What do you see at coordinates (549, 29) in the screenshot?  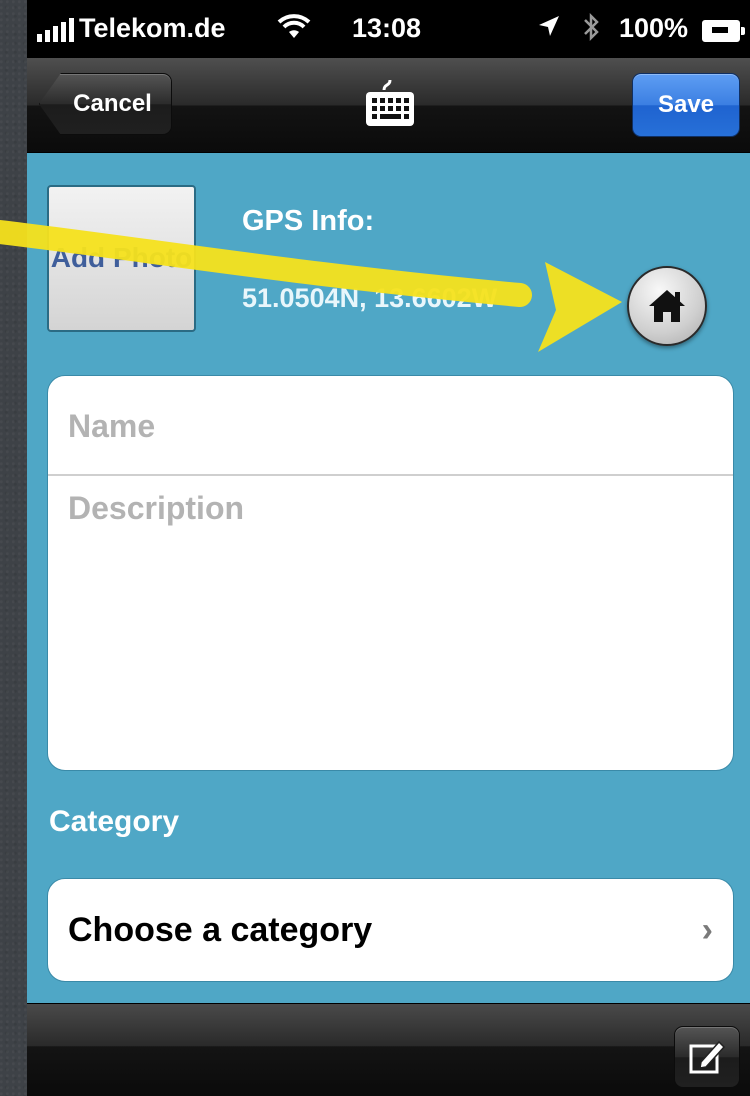 I see `location-arrow-icon` at bounding box center [549, 29].